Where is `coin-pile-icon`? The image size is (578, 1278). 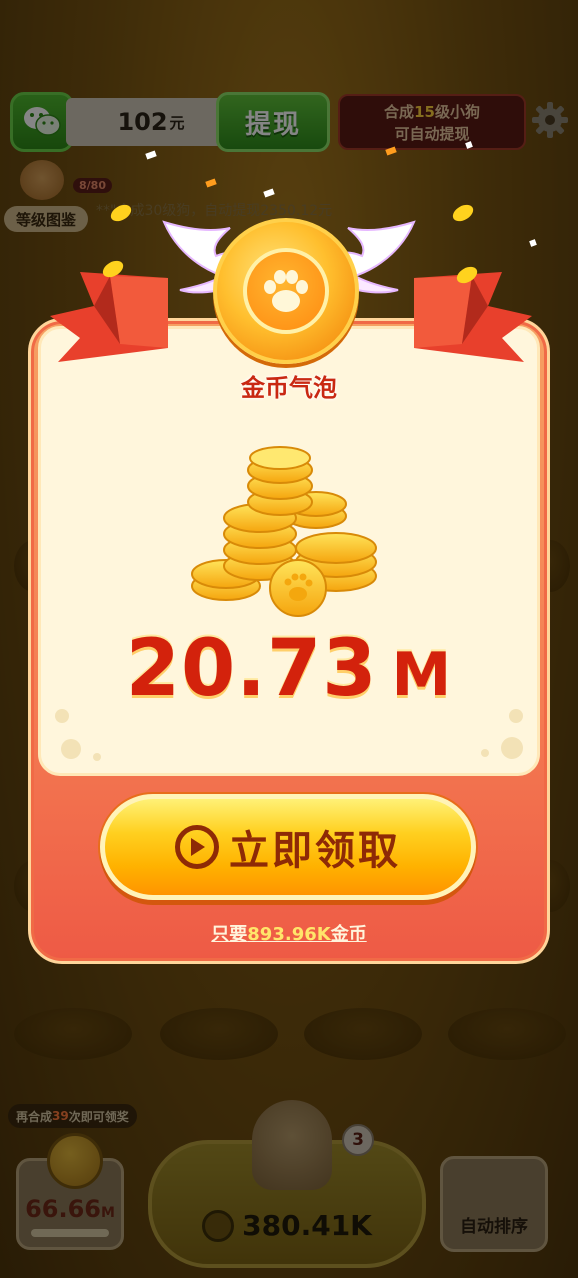
coin-pile-icon is located at coordinates (284, 531).